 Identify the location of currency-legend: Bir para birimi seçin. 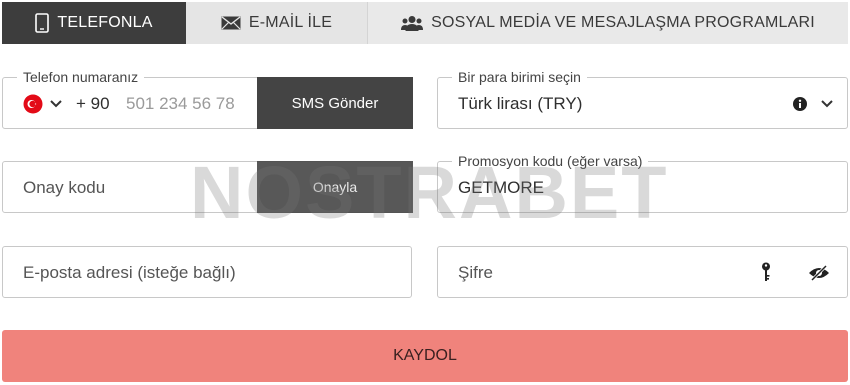
(519, 77).